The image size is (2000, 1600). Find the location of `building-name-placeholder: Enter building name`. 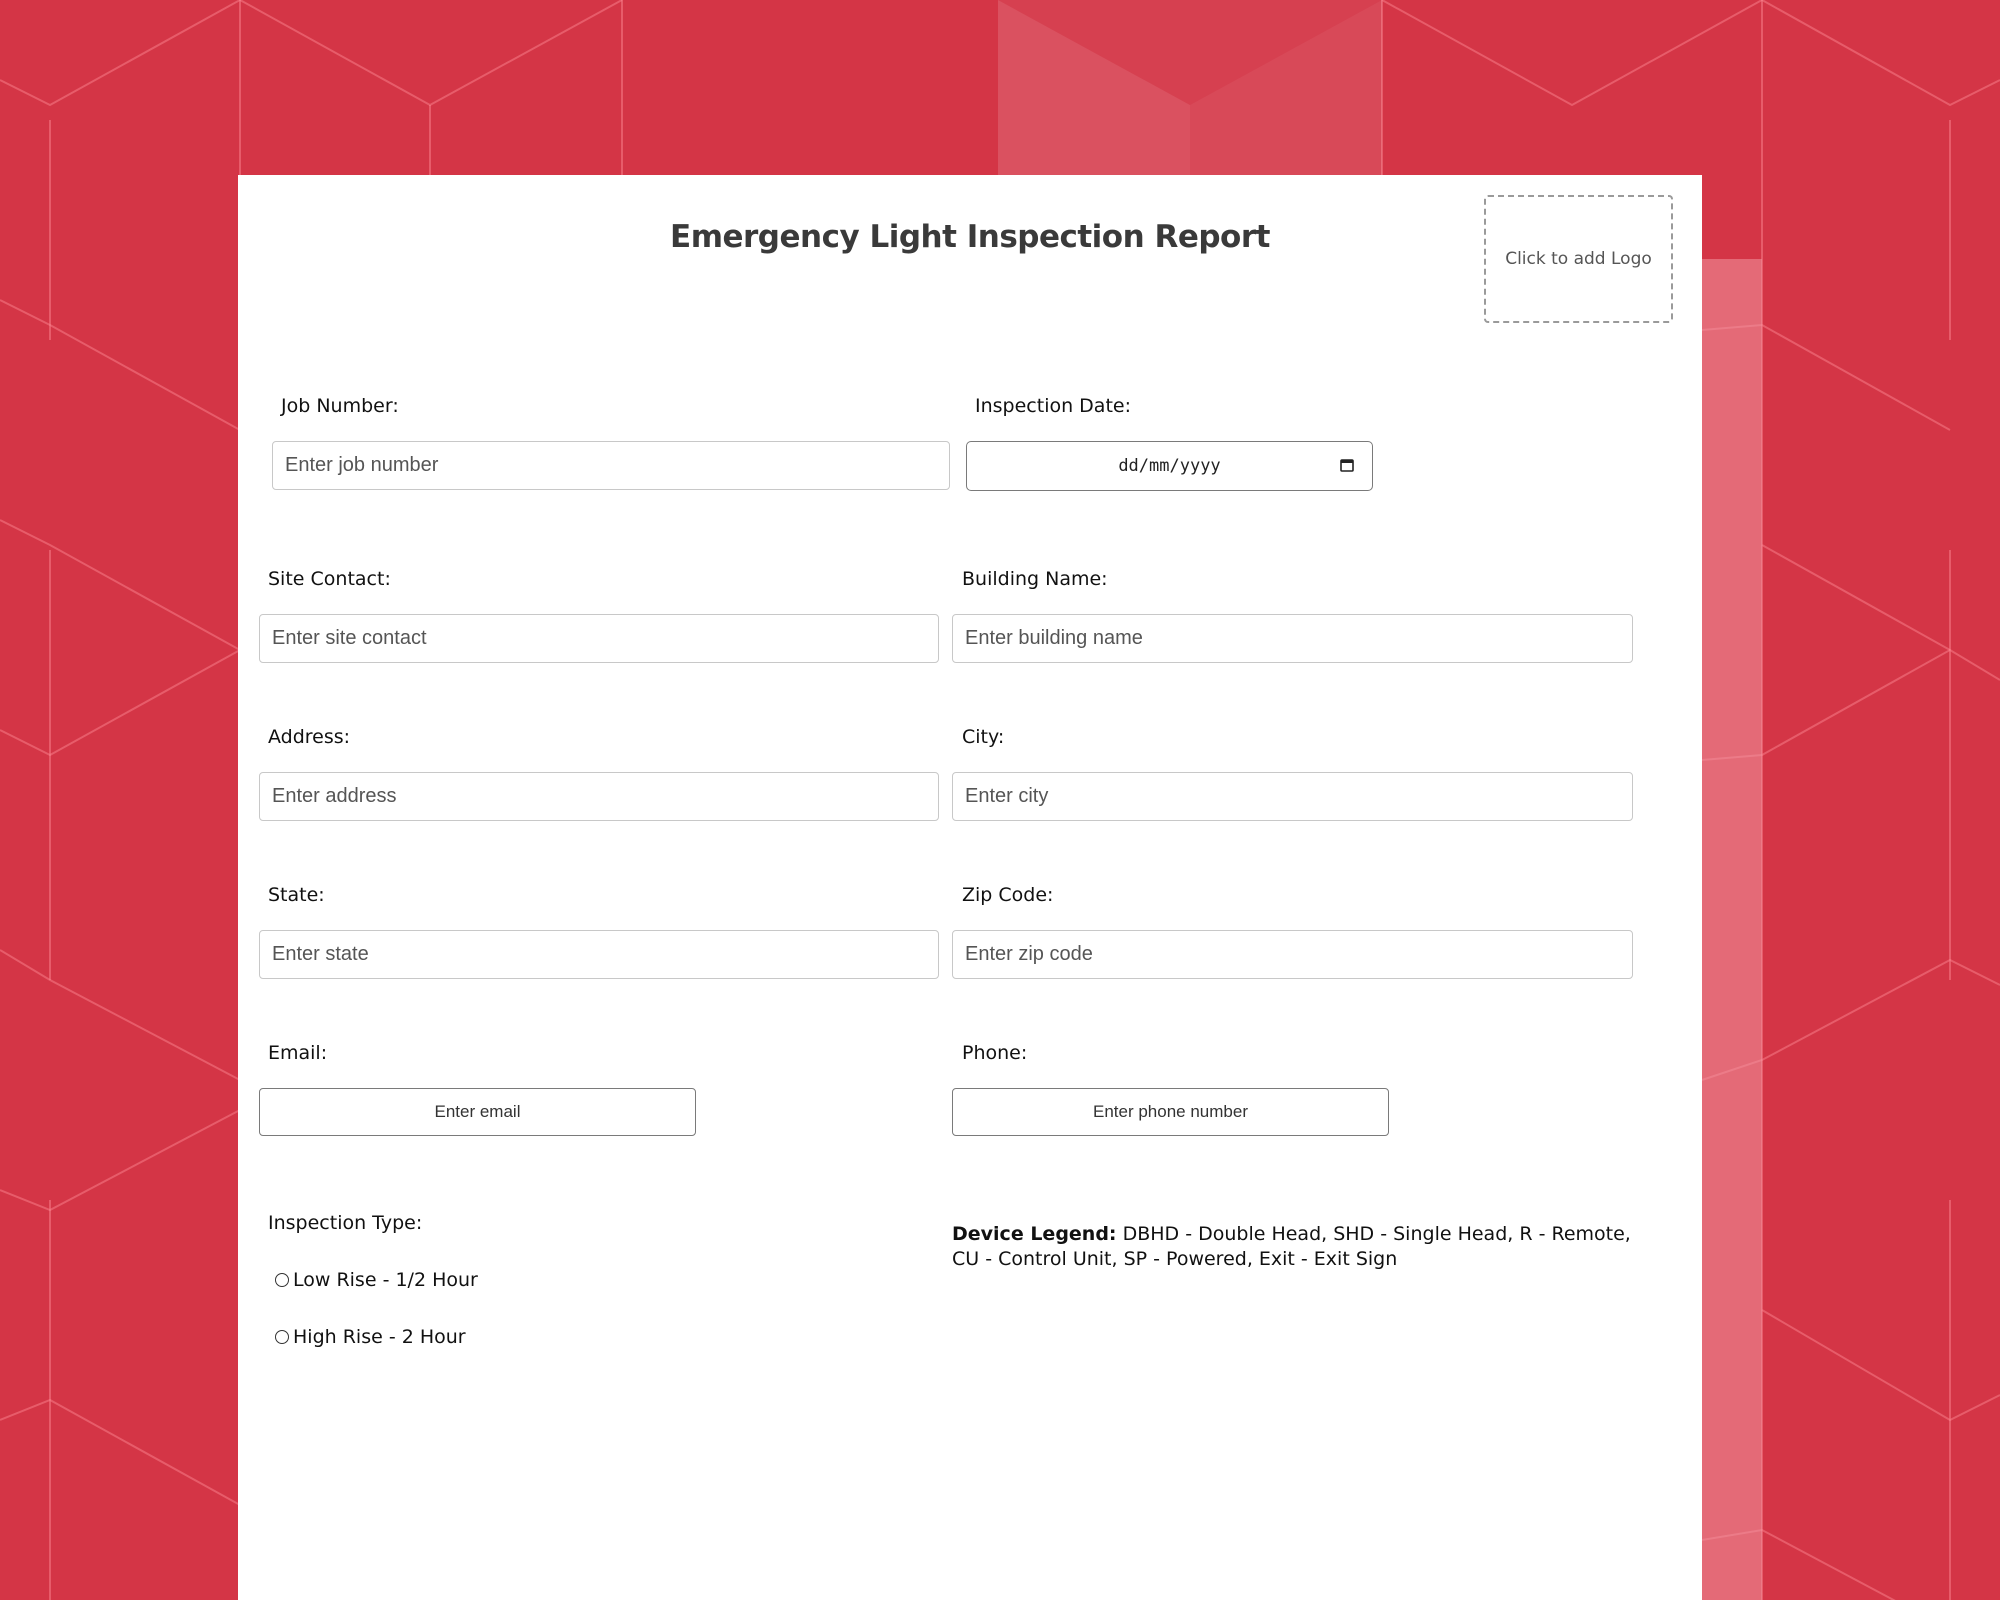

building-name-placeholder: Enter building name is located at coordinates (1054, 638).